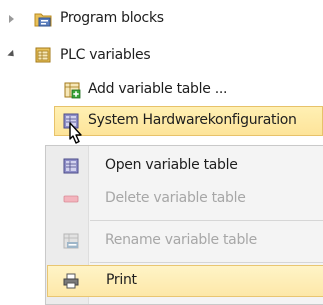 This screenshot has height=305, width=323. I want to click on tree-item-label: Program blocks, so click(112, 18).